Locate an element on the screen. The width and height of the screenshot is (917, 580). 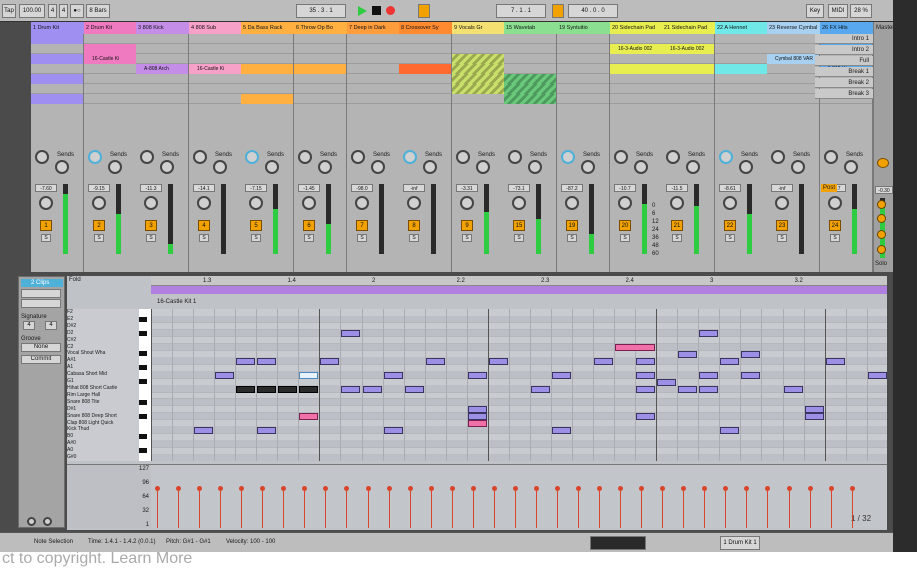
track-title: 20 Sidechain Pad is located at coordinates (636, 28).